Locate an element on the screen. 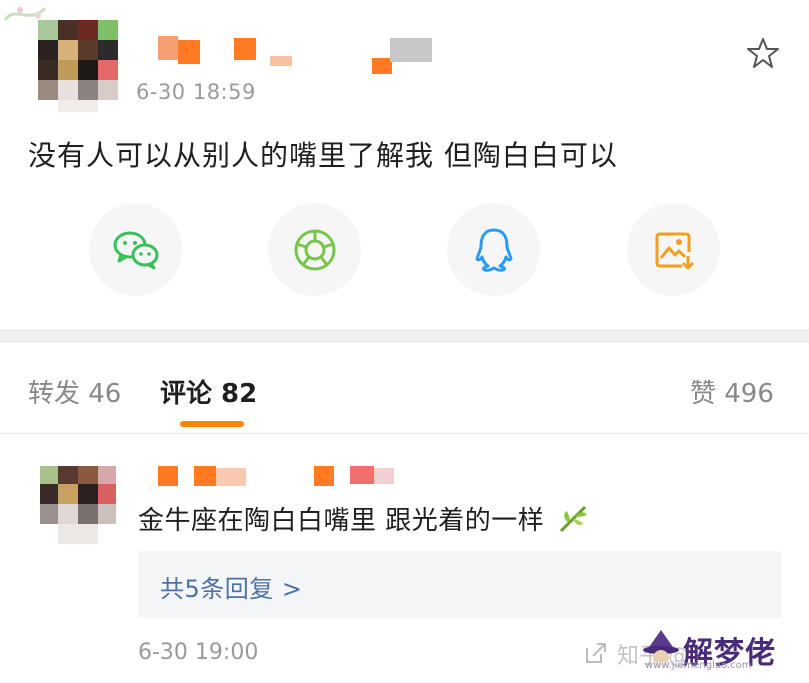 This screenshot has width=809, height=683. watermark-url: www.jiemenglao.com is located at coordinates (698, 665).